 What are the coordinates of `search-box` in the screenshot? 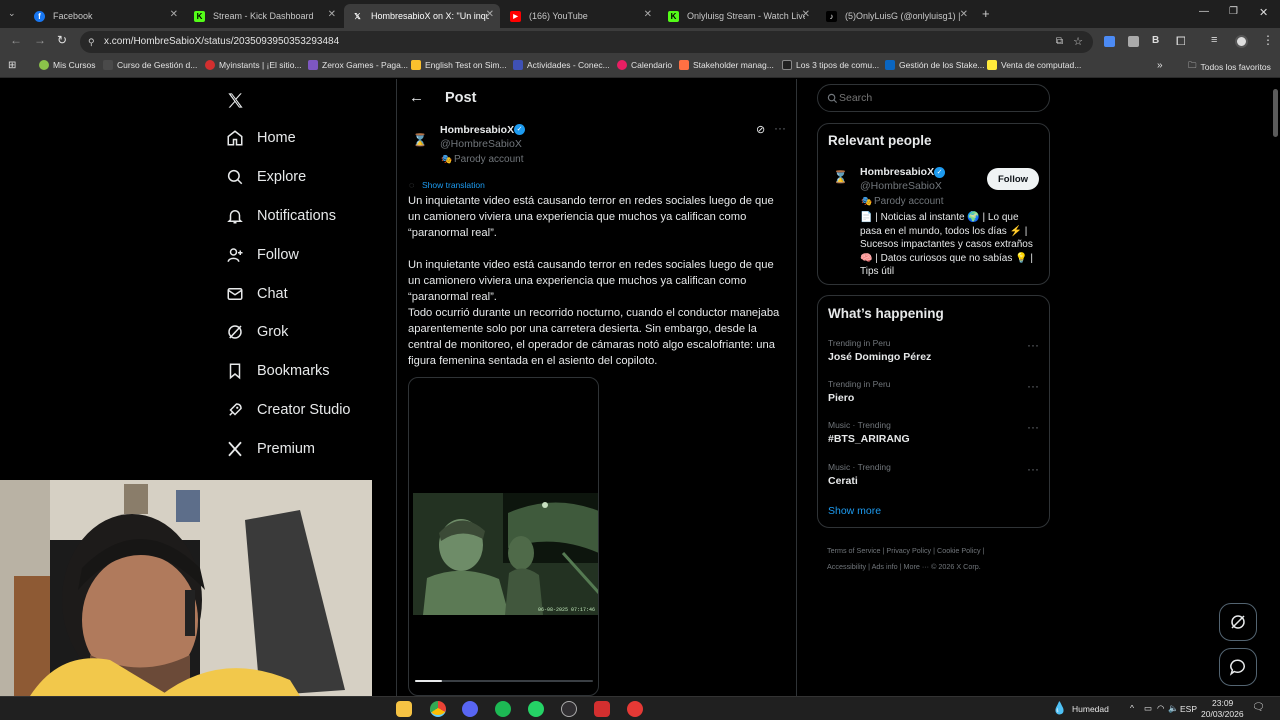 It's located at (933, 98).